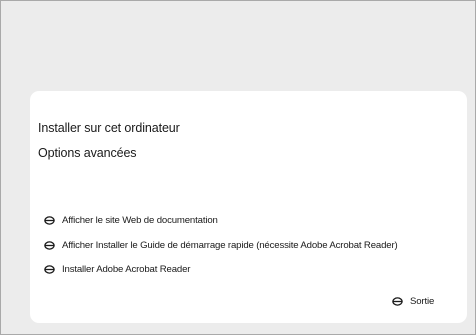 Image resolution: width=476 pixels, height=335 pixels. I want to click on exit-link: Sortie, so click(413, 301).